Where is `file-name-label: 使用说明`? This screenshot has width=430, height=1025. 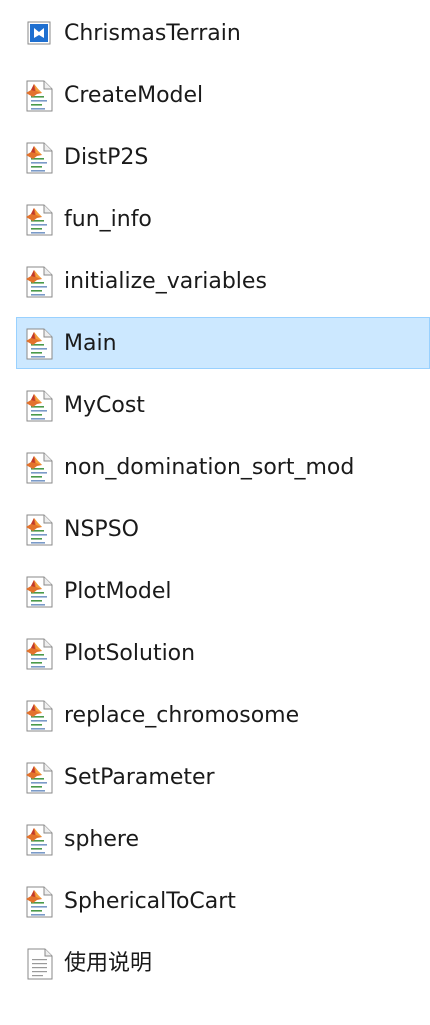
file-name-label: 使用说明 is located at coordinates (108, 963).